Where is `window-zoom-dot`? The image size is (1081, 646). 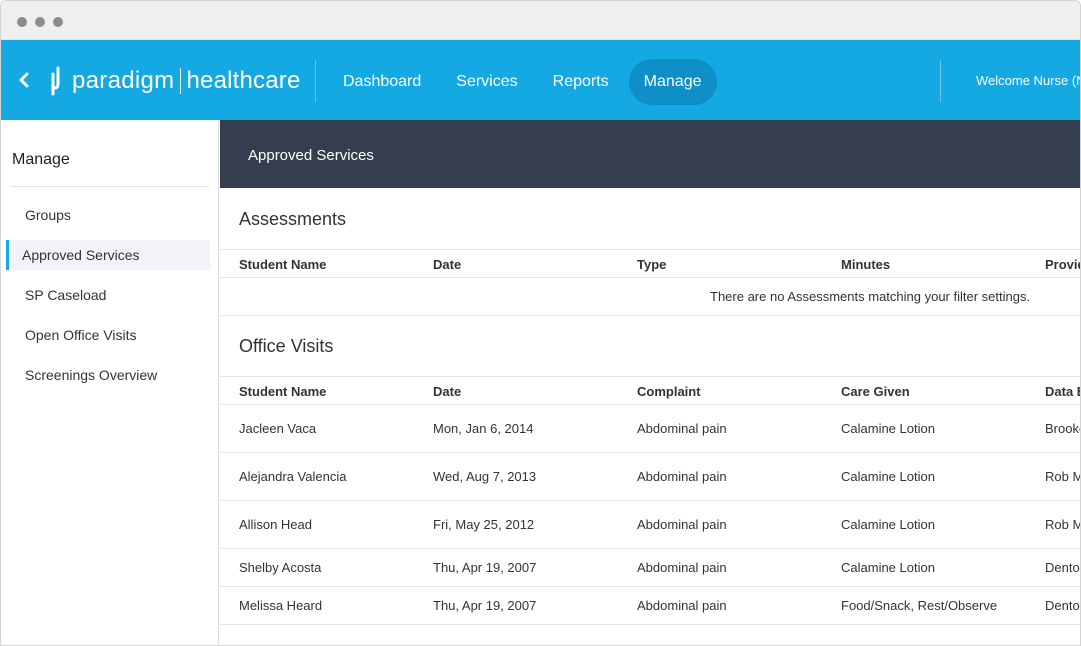
window-zoom-dot is located at coordinates (58, 22).